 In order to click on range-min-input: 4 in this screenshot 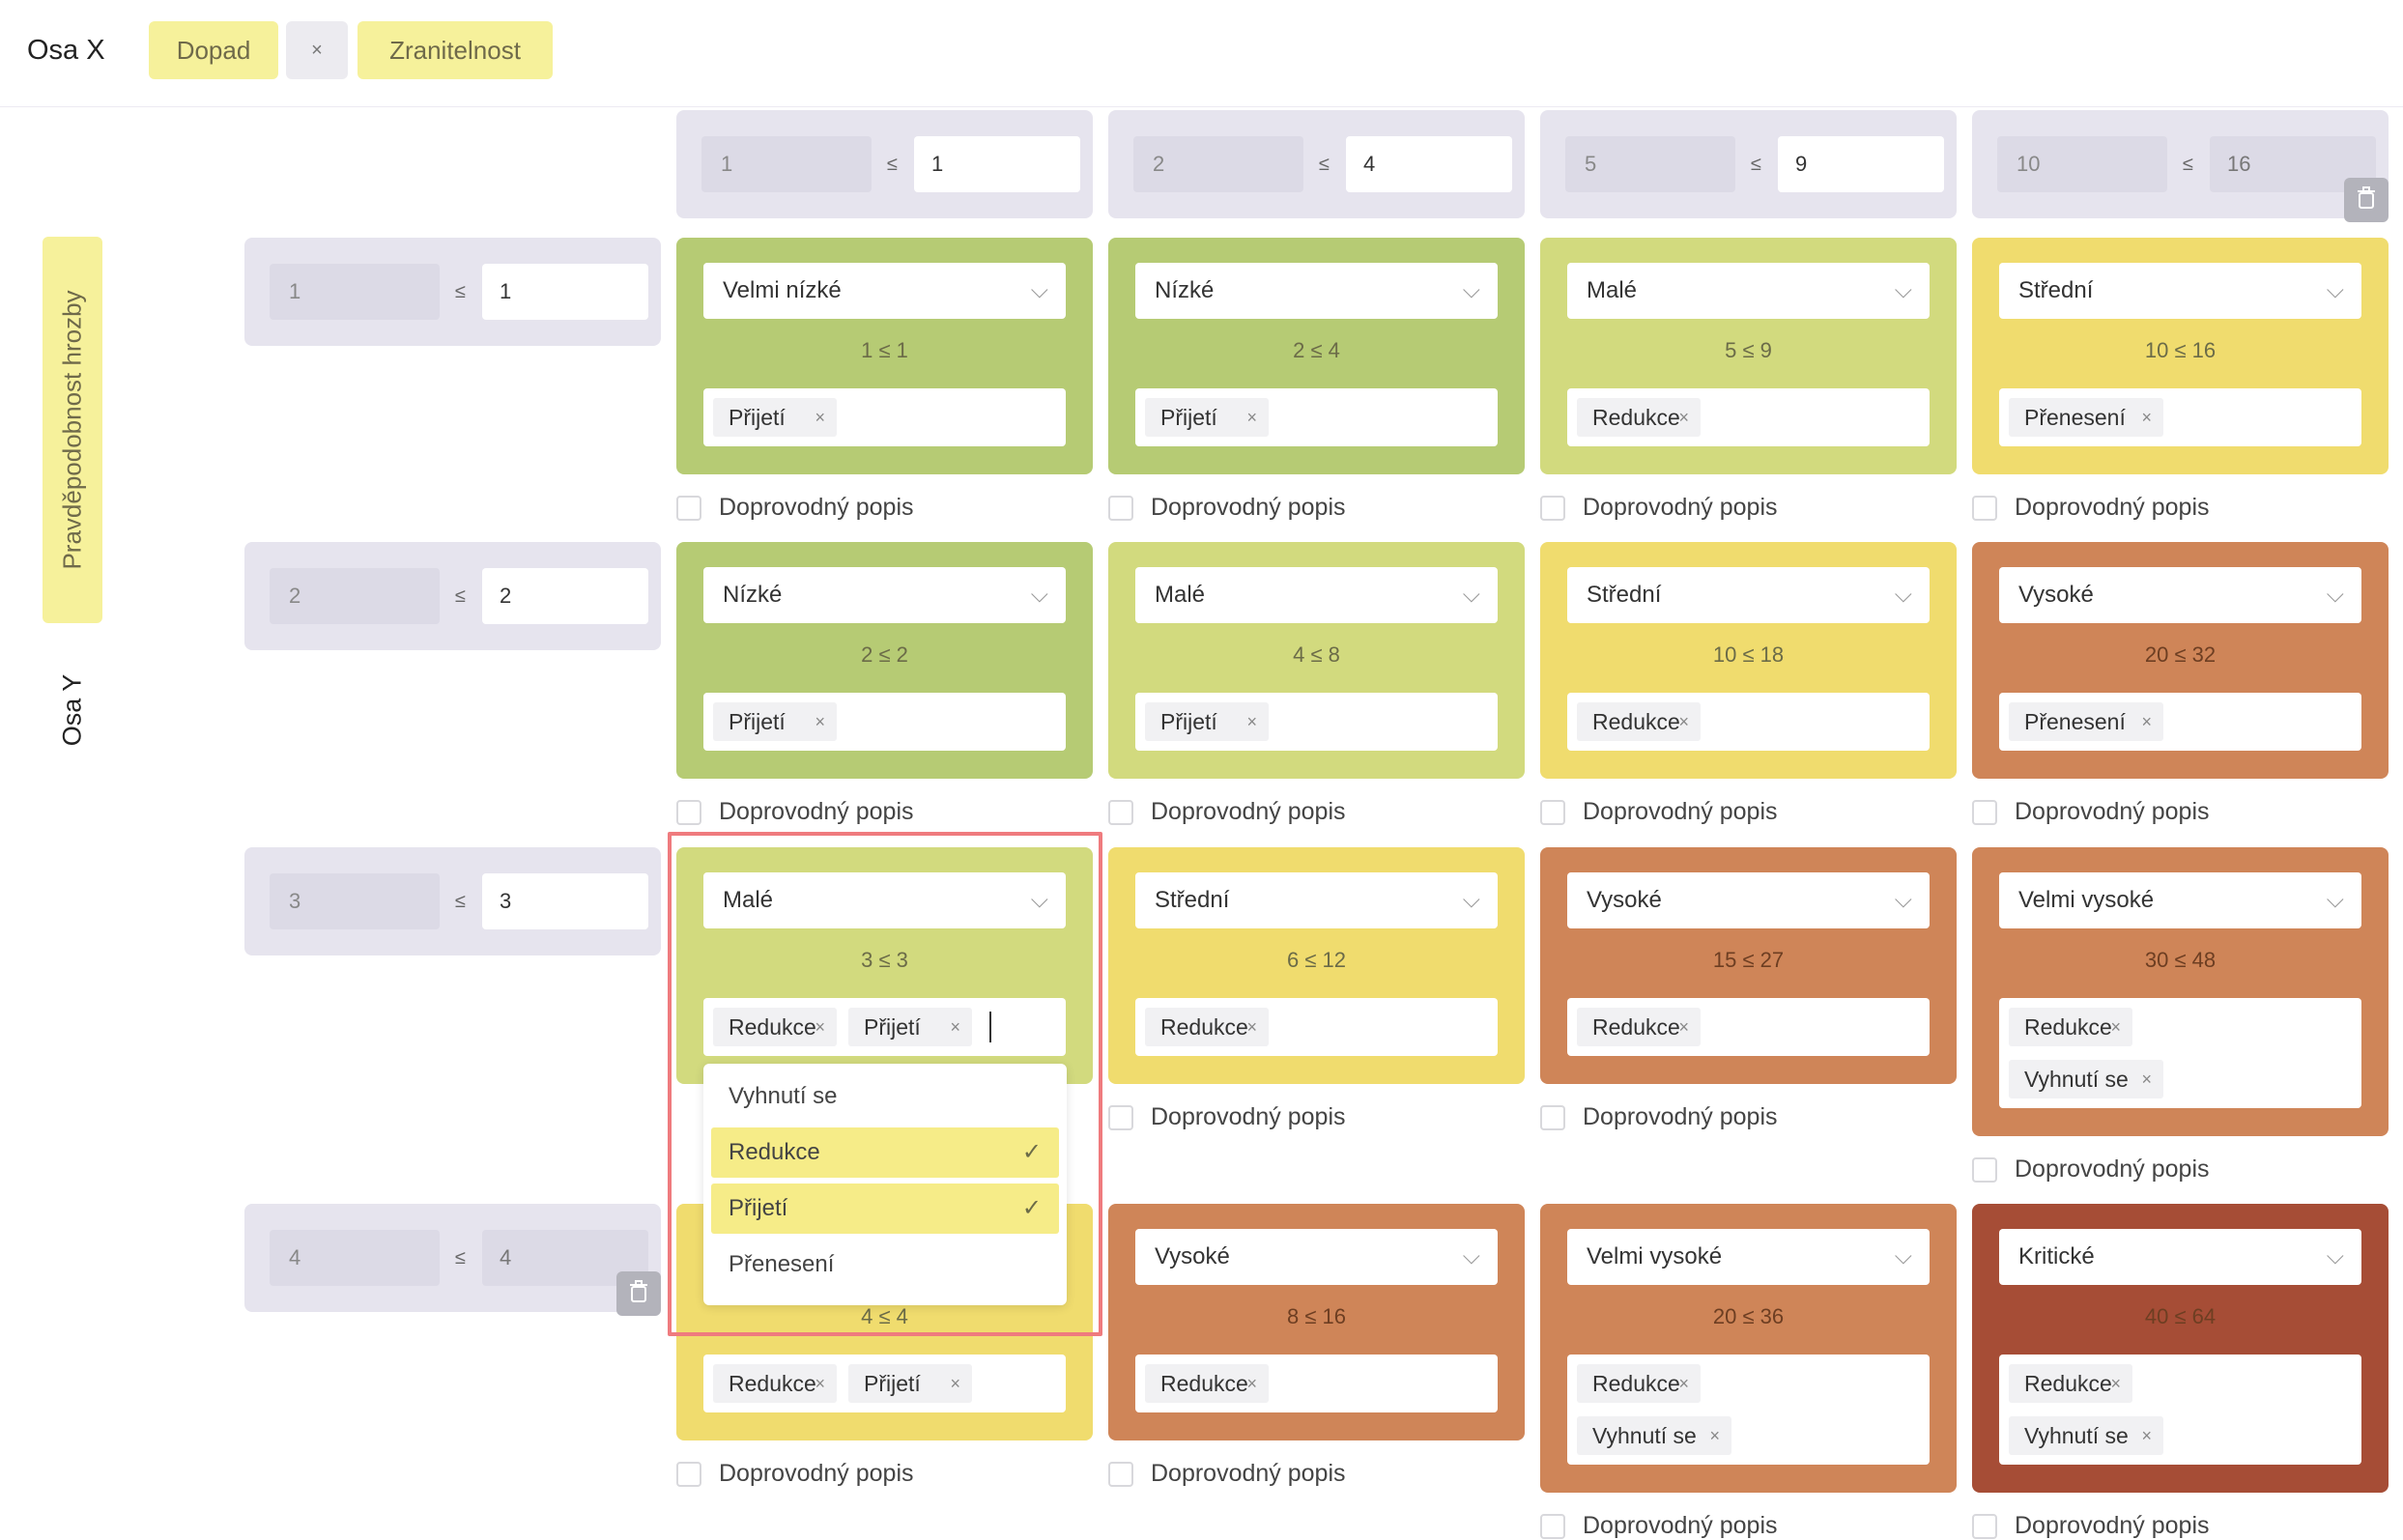, I will do `click(355, 1258)`.